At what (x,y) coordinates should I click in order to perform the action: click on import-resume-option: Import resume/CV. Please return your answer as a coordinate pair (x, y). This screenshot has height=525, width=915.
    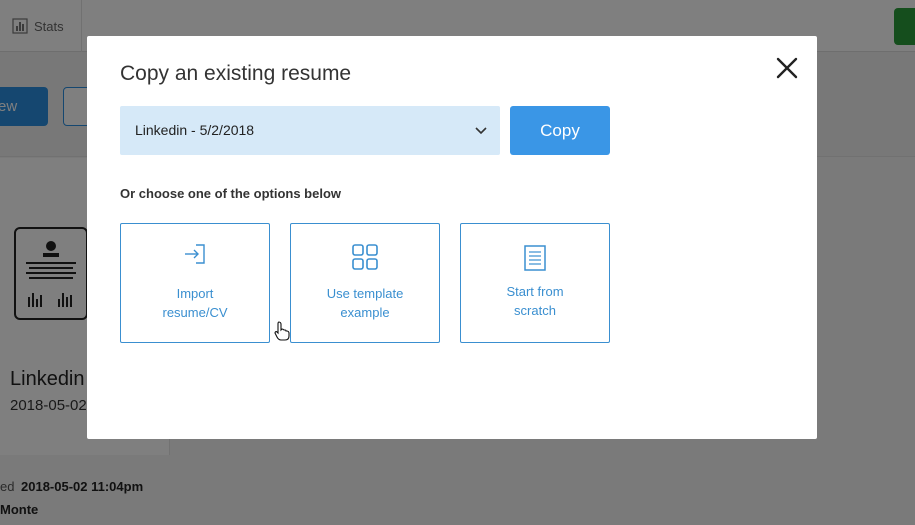
    Looking at the image, I should click on (195, 283).